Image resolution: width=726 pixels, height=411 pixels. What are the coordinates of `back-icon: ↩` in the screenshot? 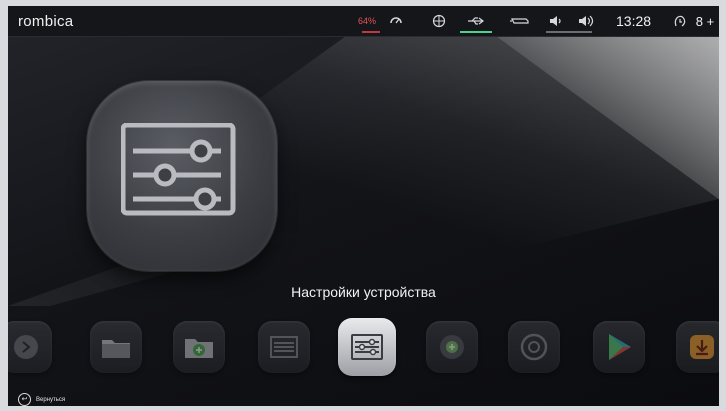 It's located at (24, 399).